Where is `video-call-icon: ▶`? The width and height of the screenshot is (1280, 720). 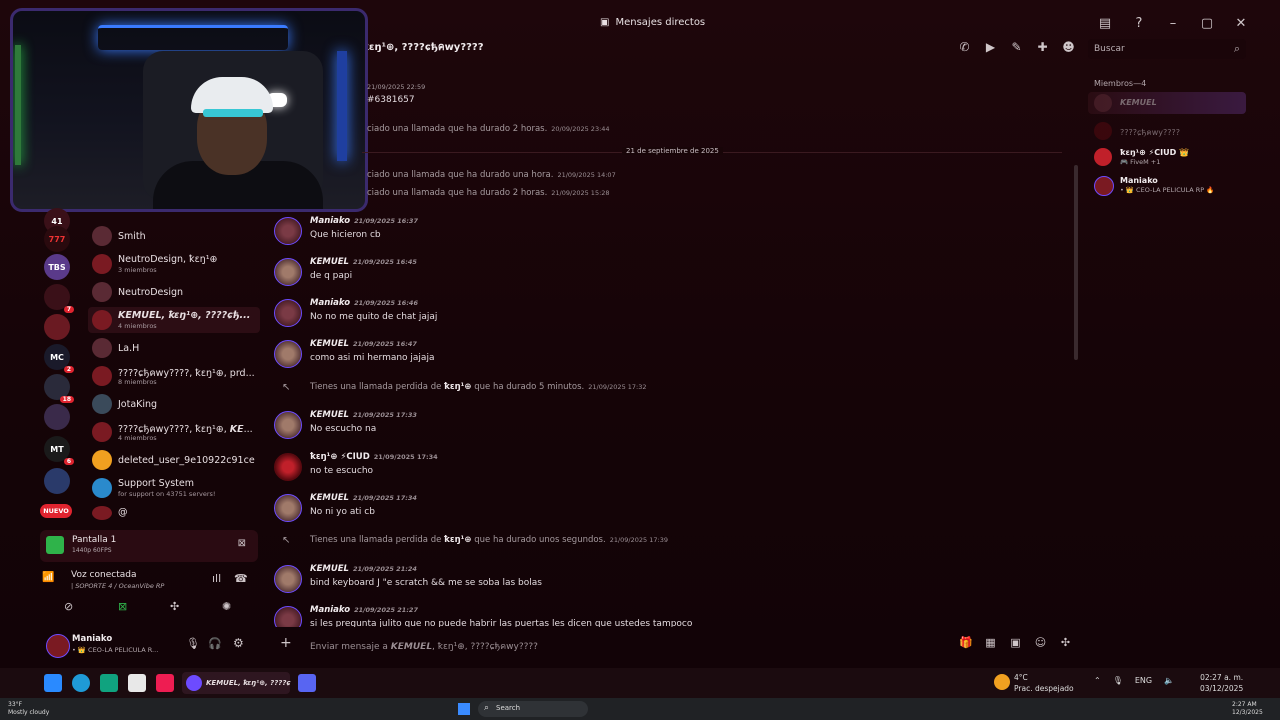
video-call-icon: ▶ is located at coordinates (990, 47).